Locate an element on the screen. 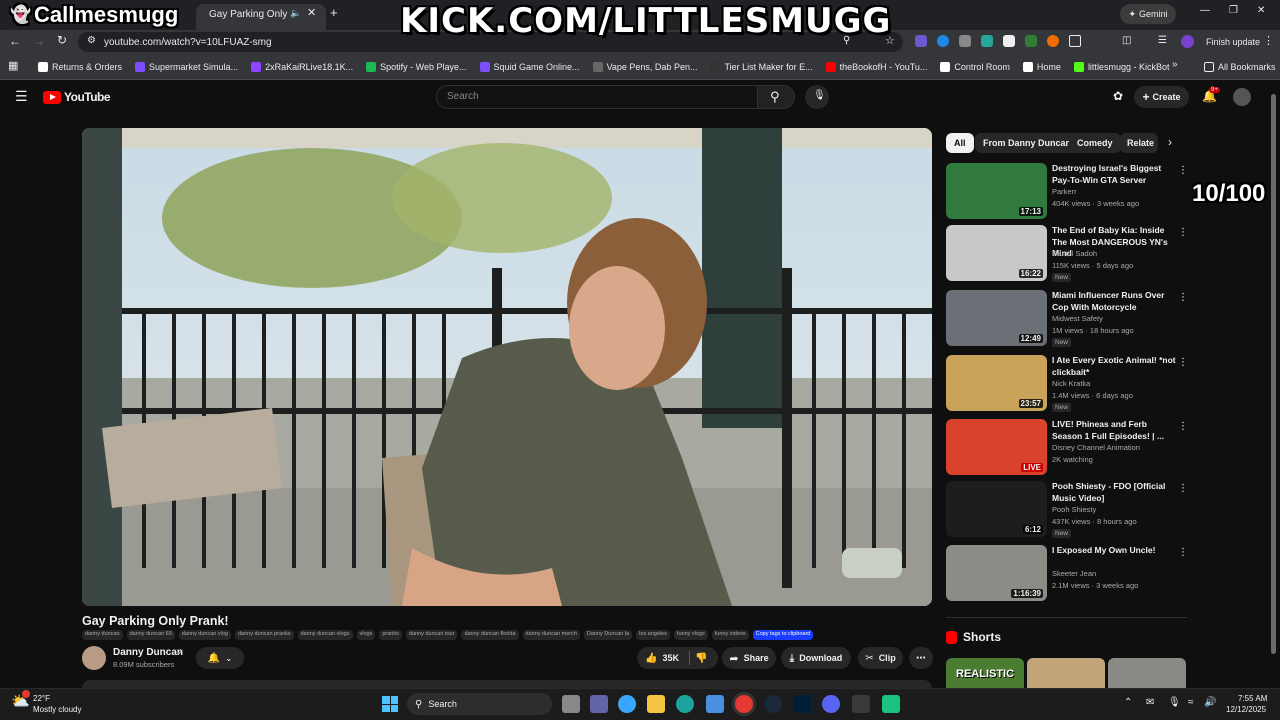  video-tag: pranks is located at coordinates (390, 635).